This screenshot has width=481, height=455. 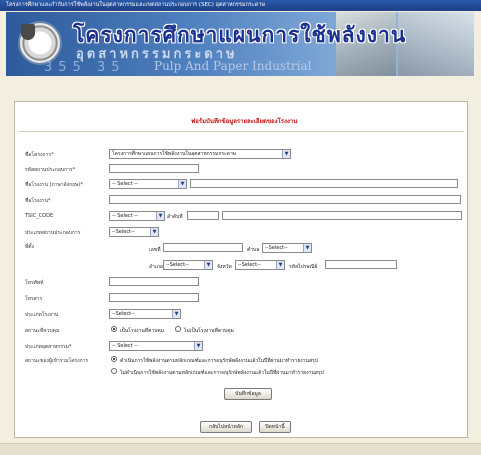 I want to click on title-divider, so click(x=241, y=131).